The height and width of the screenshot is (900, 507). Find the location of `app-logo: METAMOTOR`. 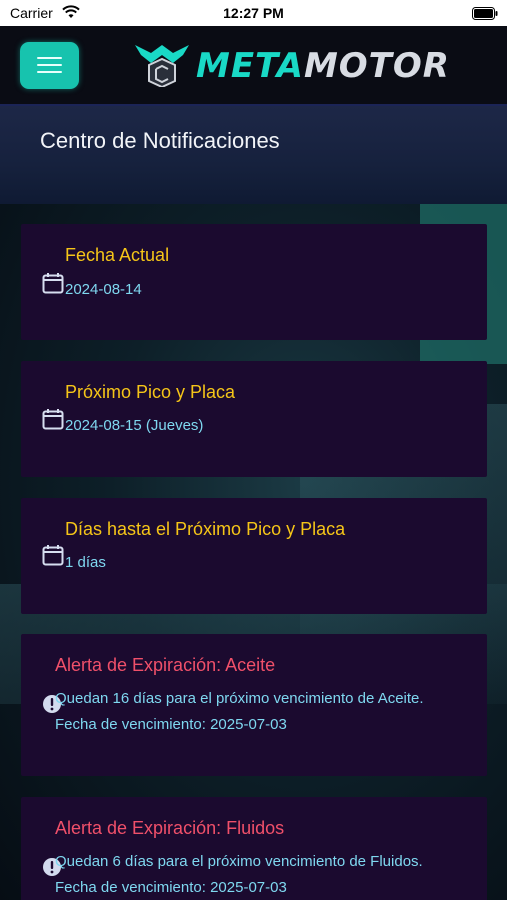

app-logo: METAMOTOR is located at coordinates (323, 66).